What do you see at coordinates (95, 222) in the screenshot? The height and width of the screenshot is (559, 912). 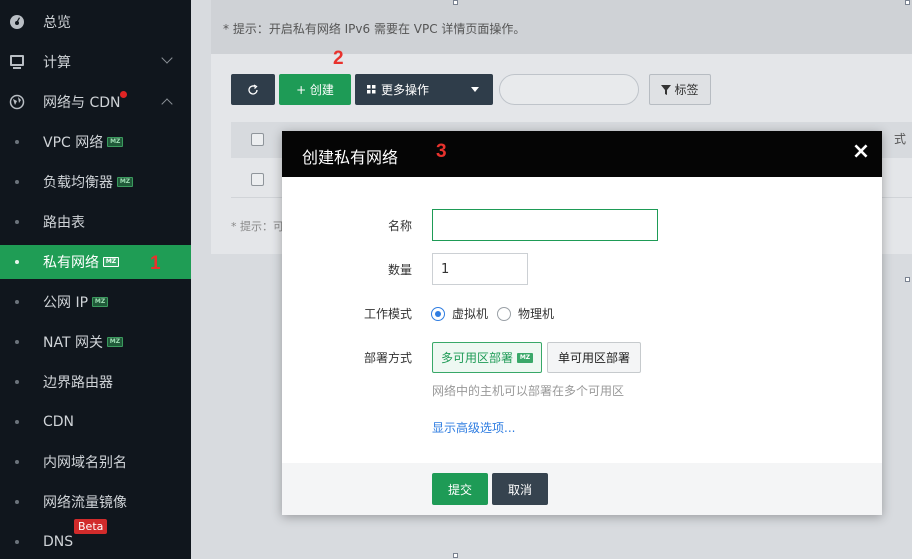 I see `sidebar-item-route-table: 路由表` at bounding box center [95, 222].